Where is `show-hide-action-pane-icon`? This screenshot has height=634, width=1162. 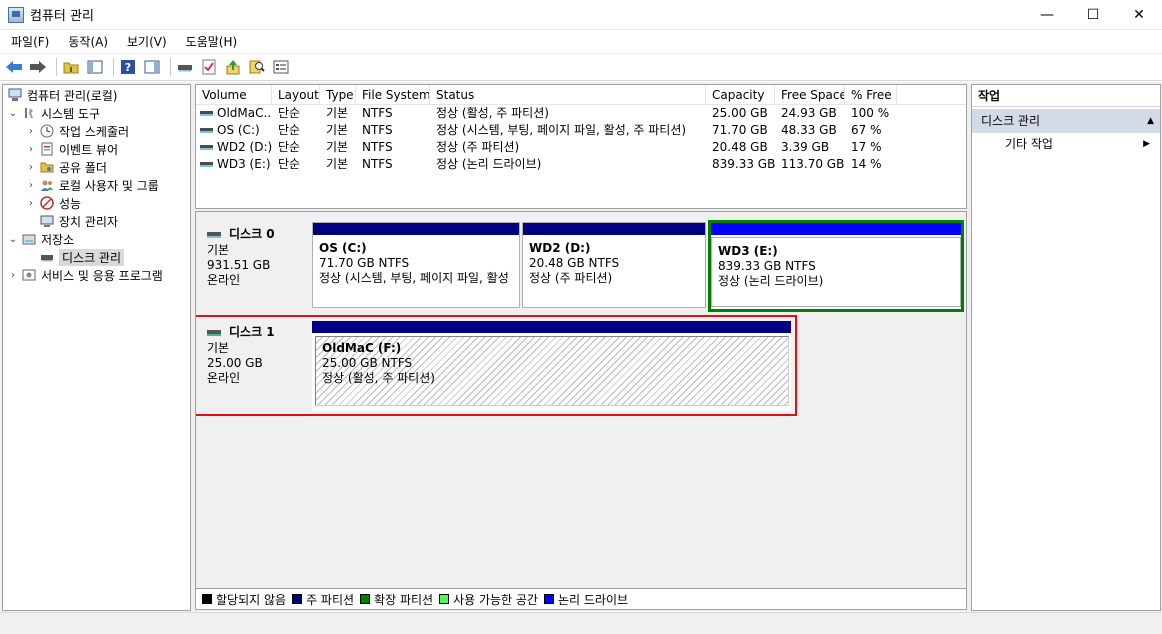
show-hide-action-pane-icon is located at coordinates (152, 67).